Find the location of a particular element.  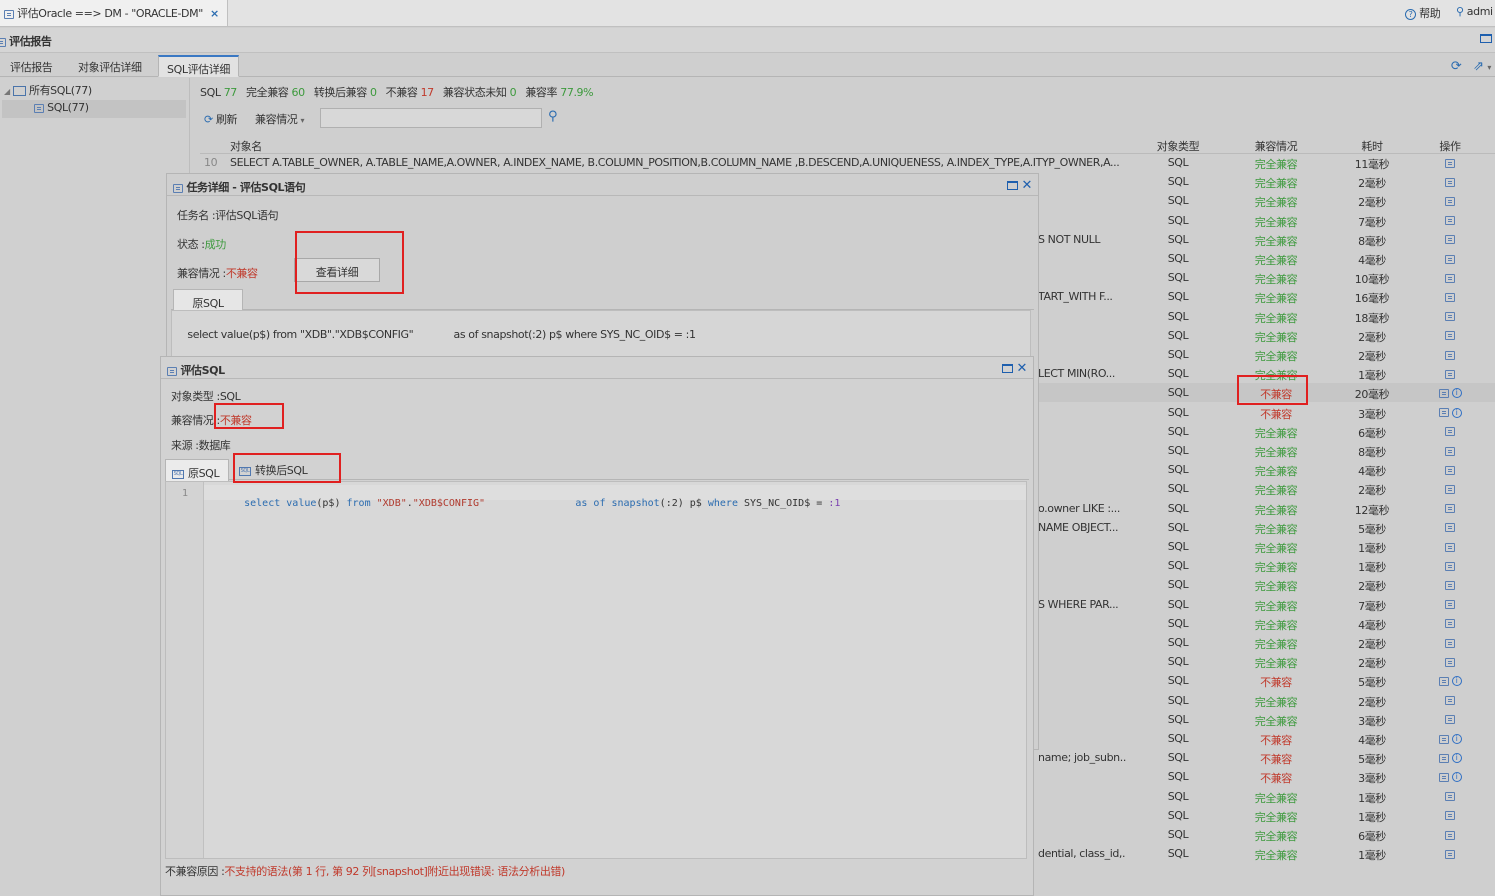

code-keyword: from is located at coordinates (358, 503).